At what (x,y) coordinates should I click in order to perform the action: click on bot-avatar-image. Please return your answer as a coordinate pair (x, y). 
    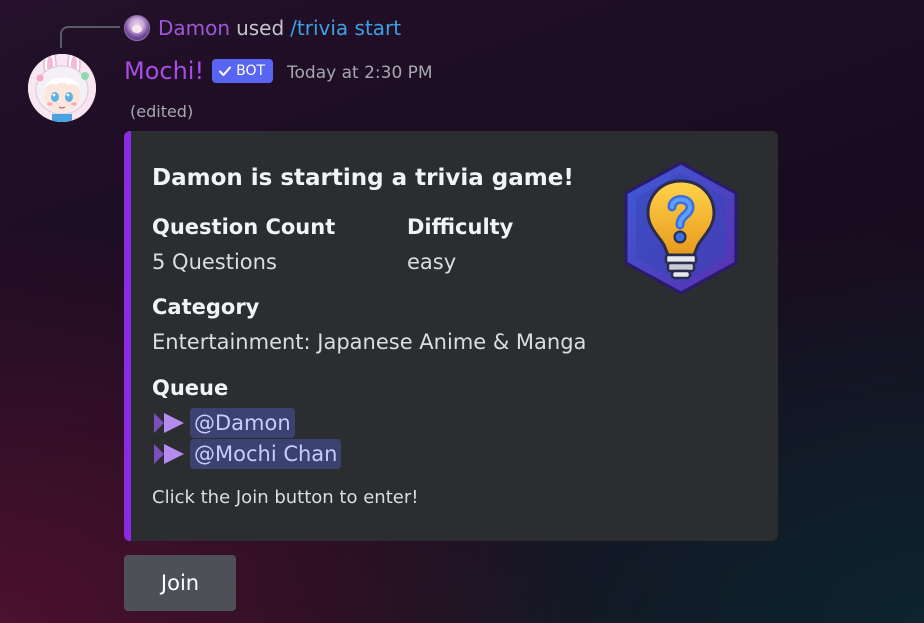
    Looking at the image, I should click on (62, 88).